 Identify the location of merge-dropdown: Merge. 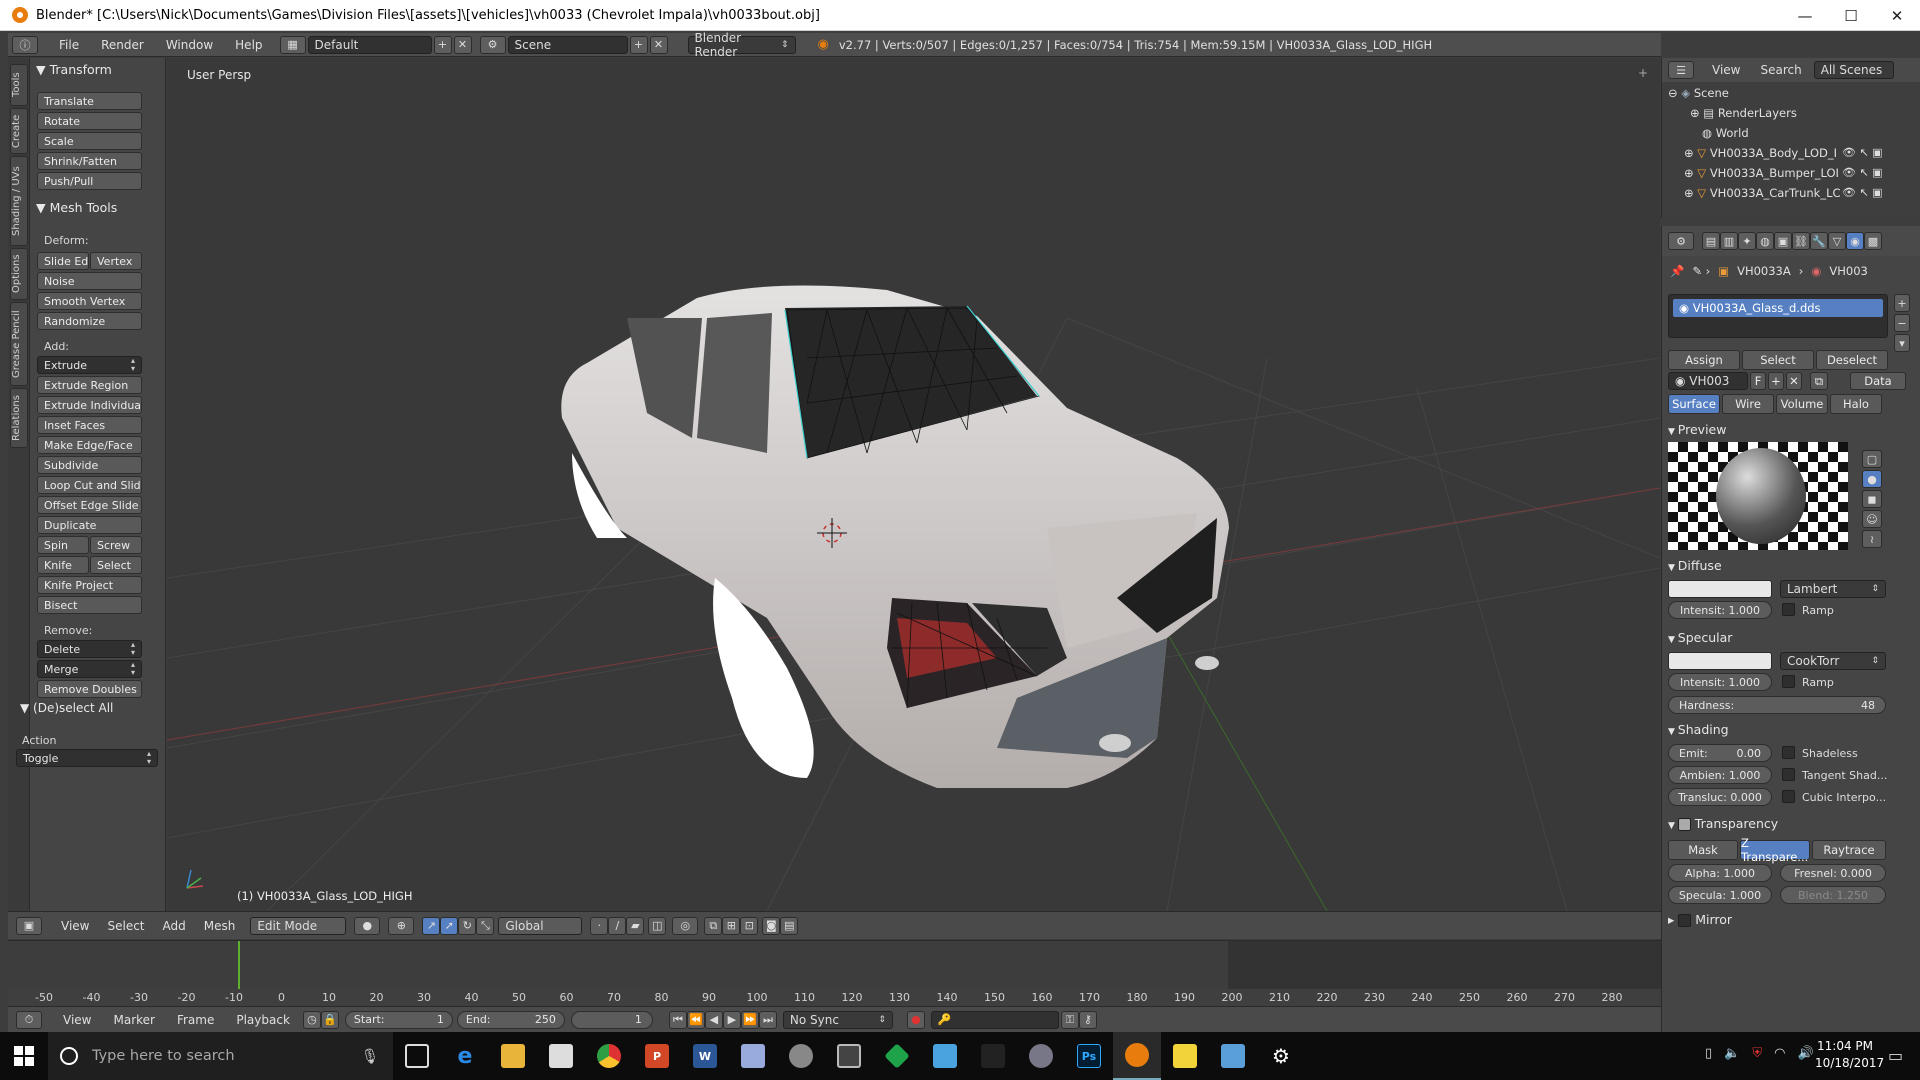
(89, 669).